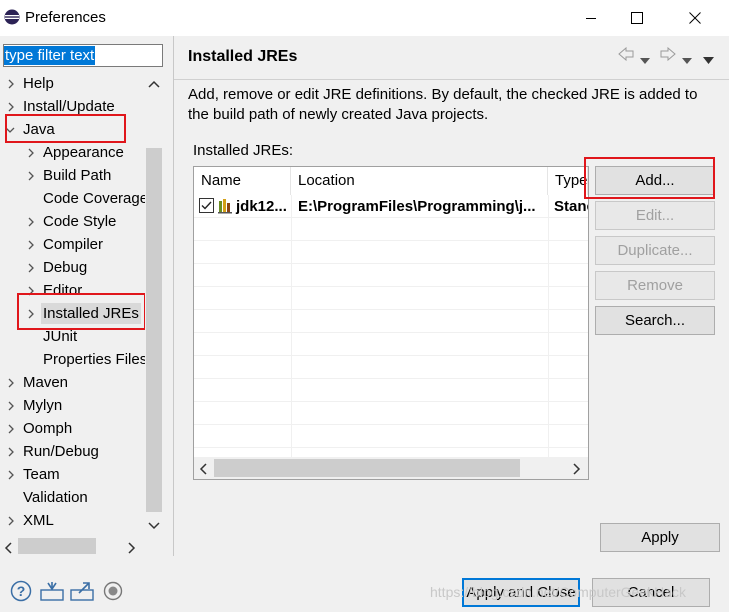  I want to click on column-header-label: Type, so click(571, 180).